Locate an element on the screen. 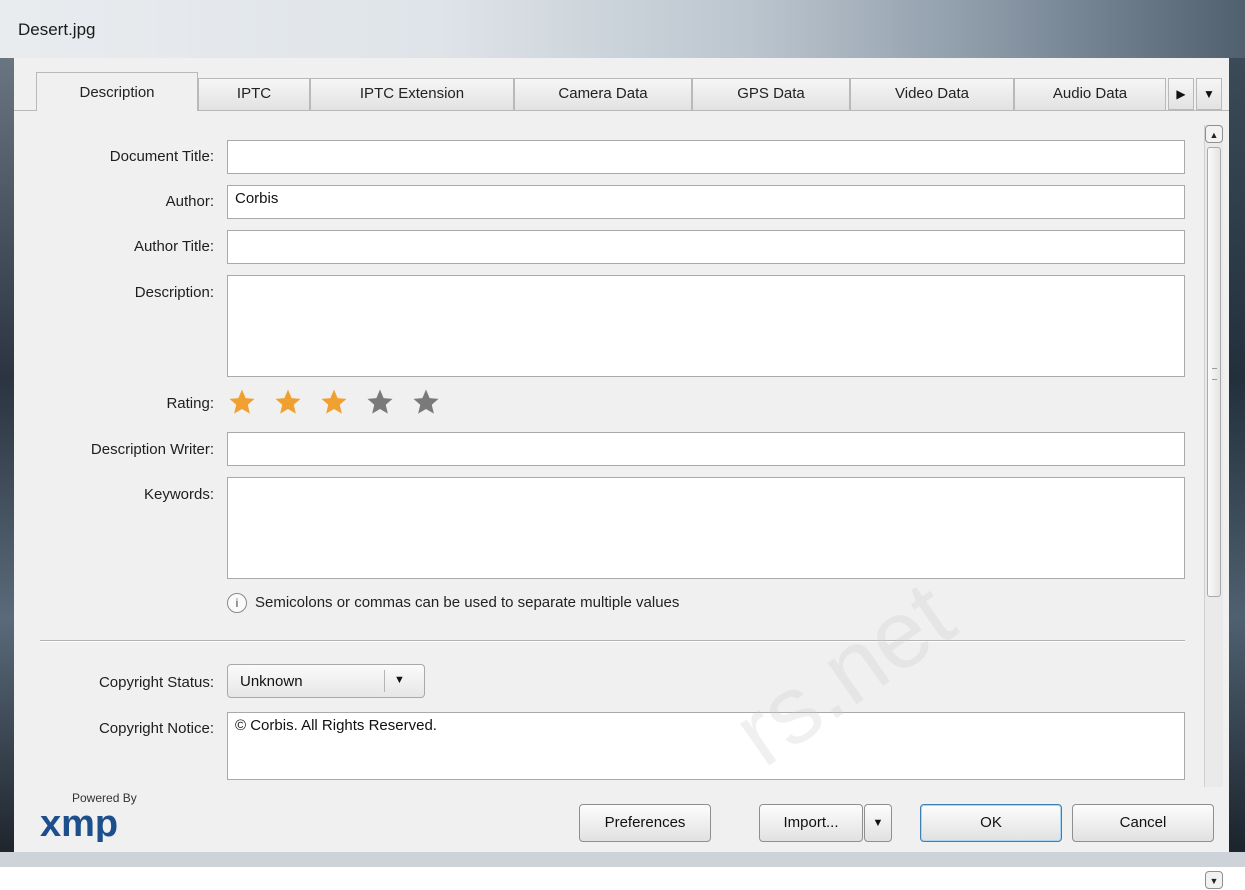 The image size is (1245, 890). description-writer-field is located at coordinates (706, 449).